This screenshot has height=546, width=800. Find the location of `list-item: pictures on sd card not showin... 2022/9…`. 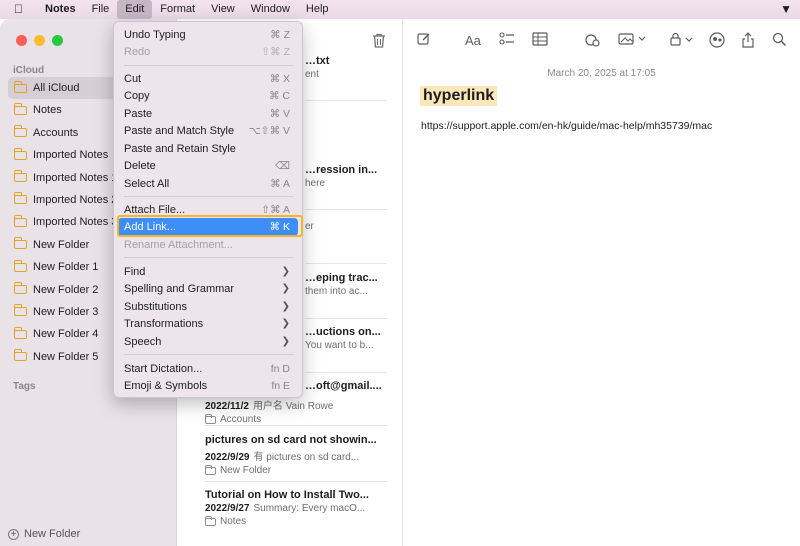

list-item: pictures on sd card not showin... 2022/9… is located at coordinates (297, 455).